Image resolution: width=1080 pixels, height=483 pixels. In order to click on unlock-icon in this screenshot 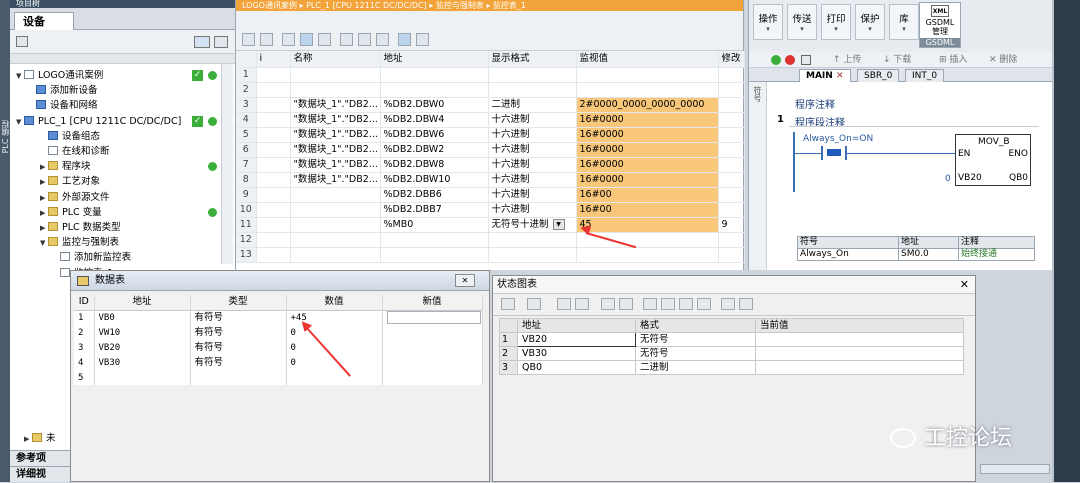, I will do `click(668, 304)`.